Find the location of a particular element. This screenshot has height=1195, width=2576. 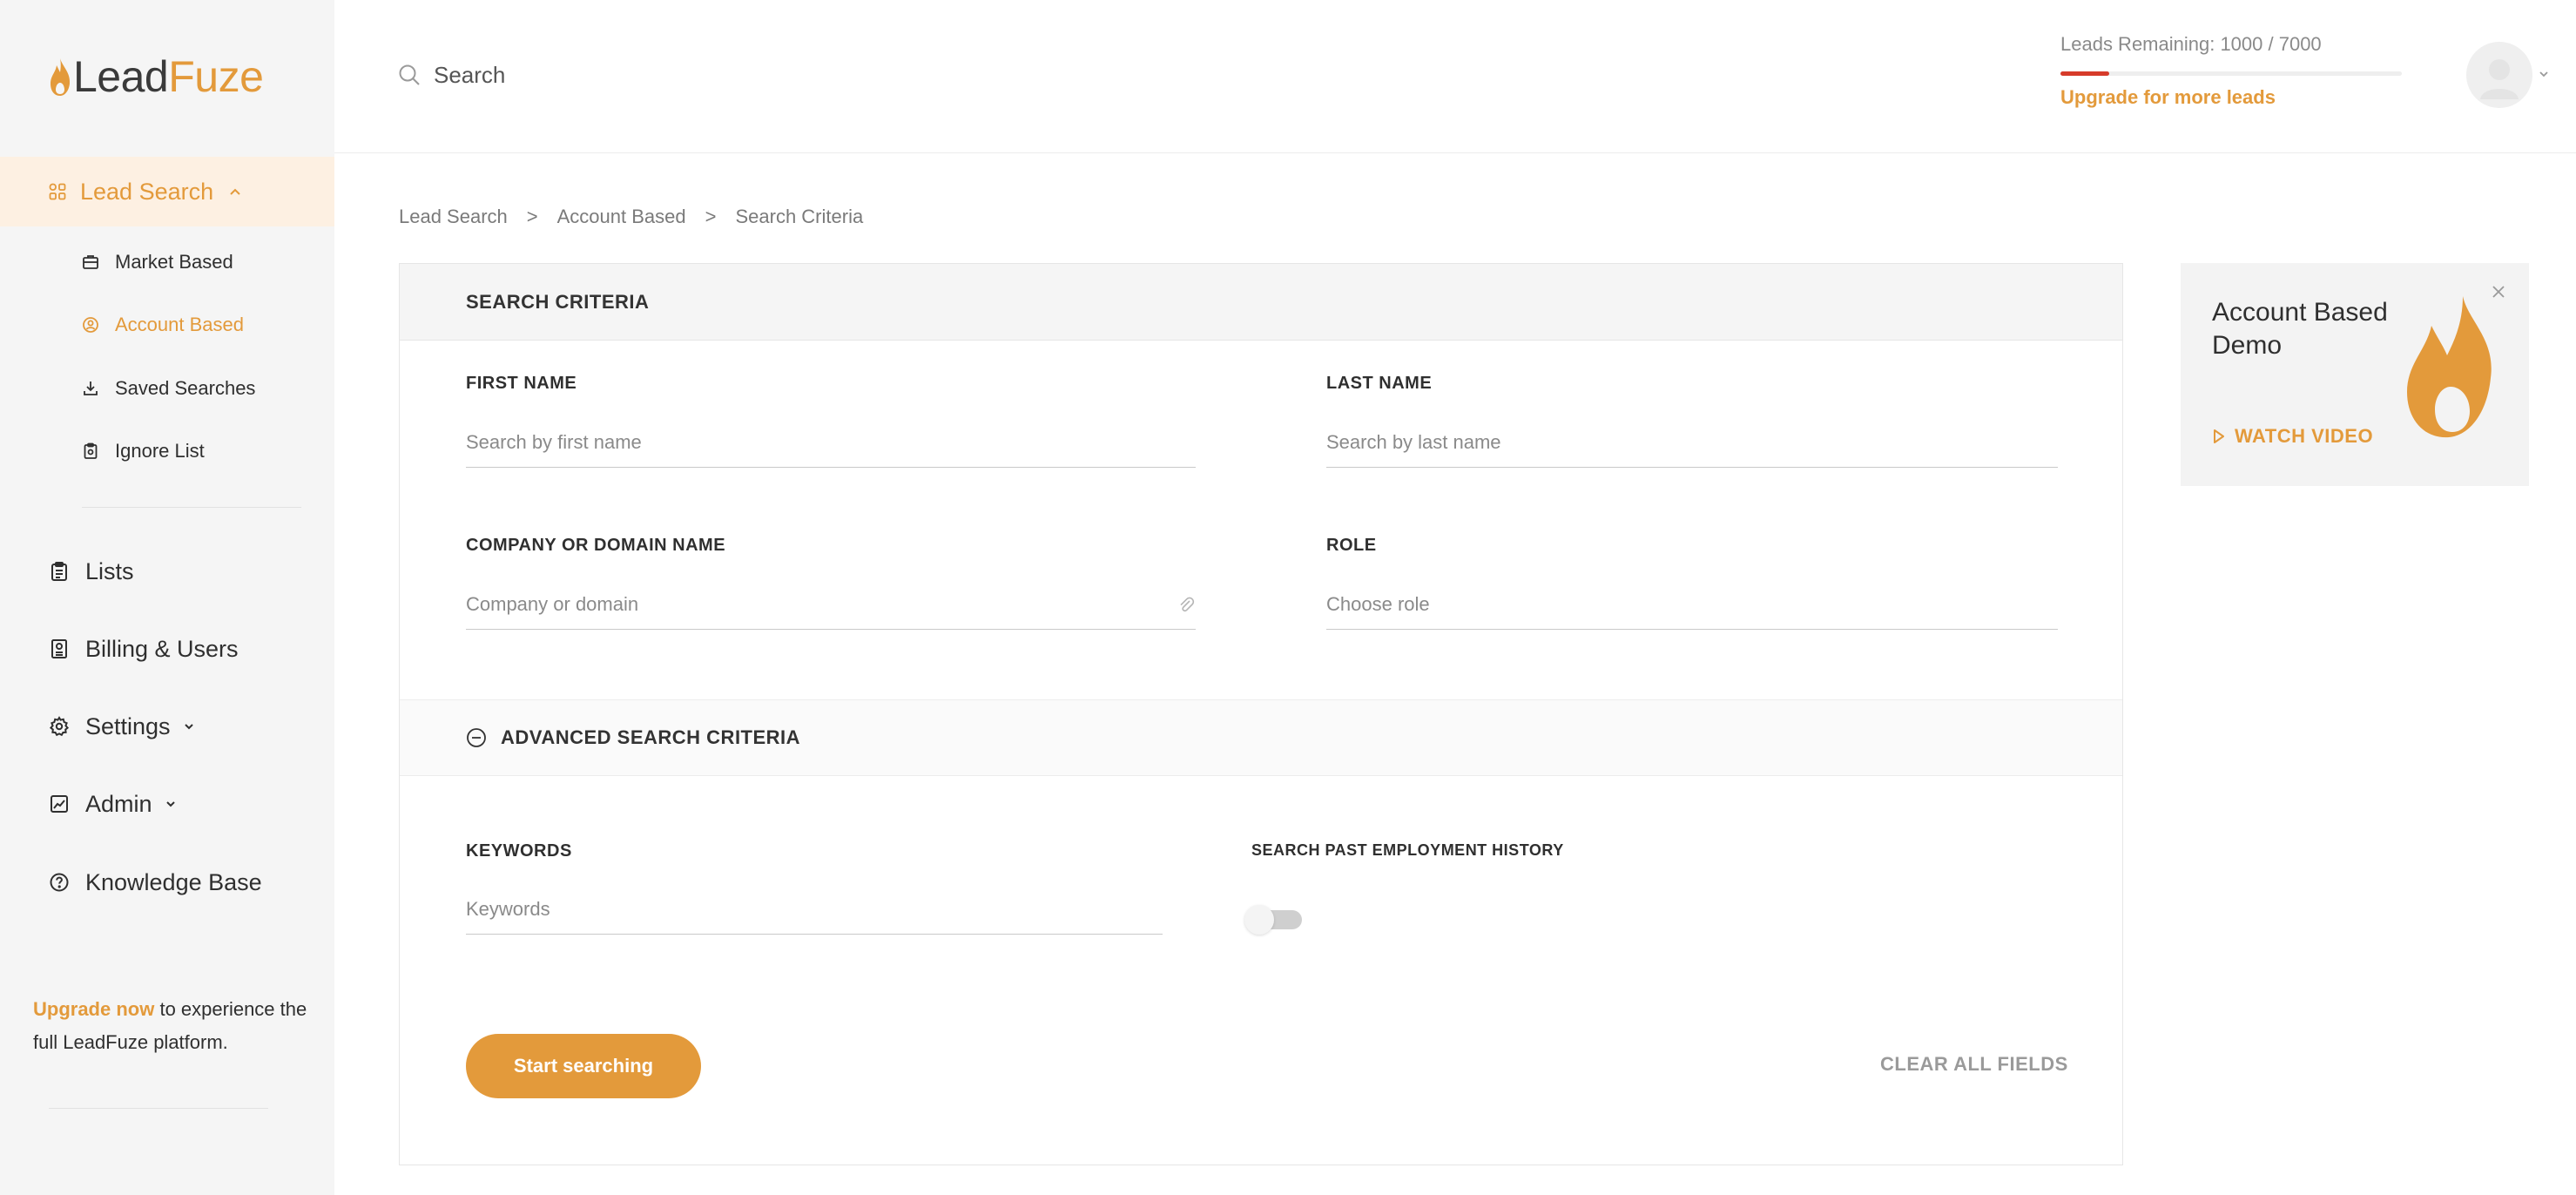

sidebar-subitem-account-based: Account Based is located at coordinates (163, 324).